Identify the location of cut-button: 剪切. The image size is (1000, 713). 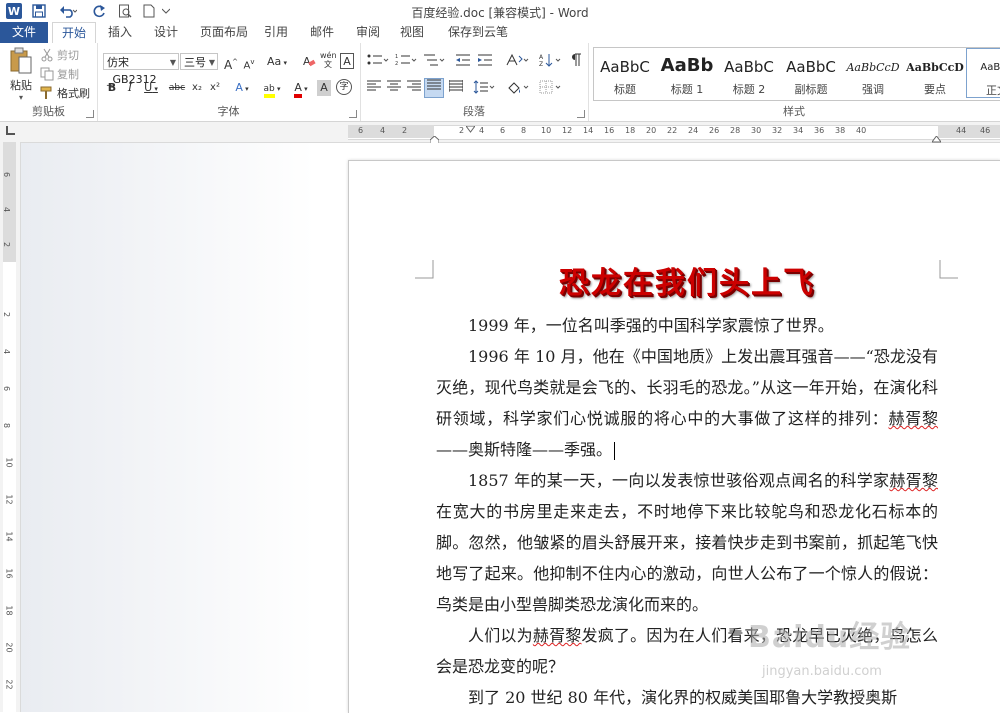
(59, 55).